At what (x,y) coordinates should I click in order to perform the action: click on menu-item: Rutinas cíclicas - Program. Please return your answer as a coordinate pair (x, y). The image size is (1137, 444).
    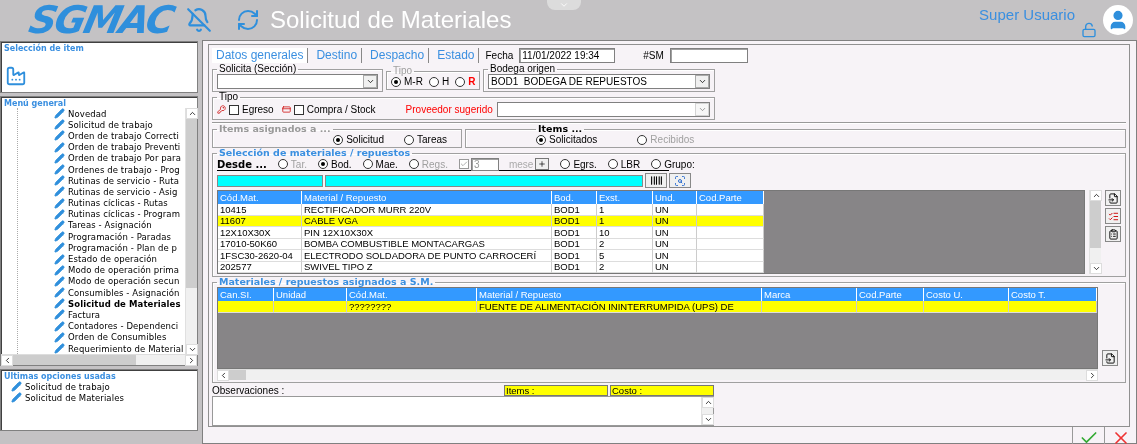
    Looking at the image, I should click on (119, 214).